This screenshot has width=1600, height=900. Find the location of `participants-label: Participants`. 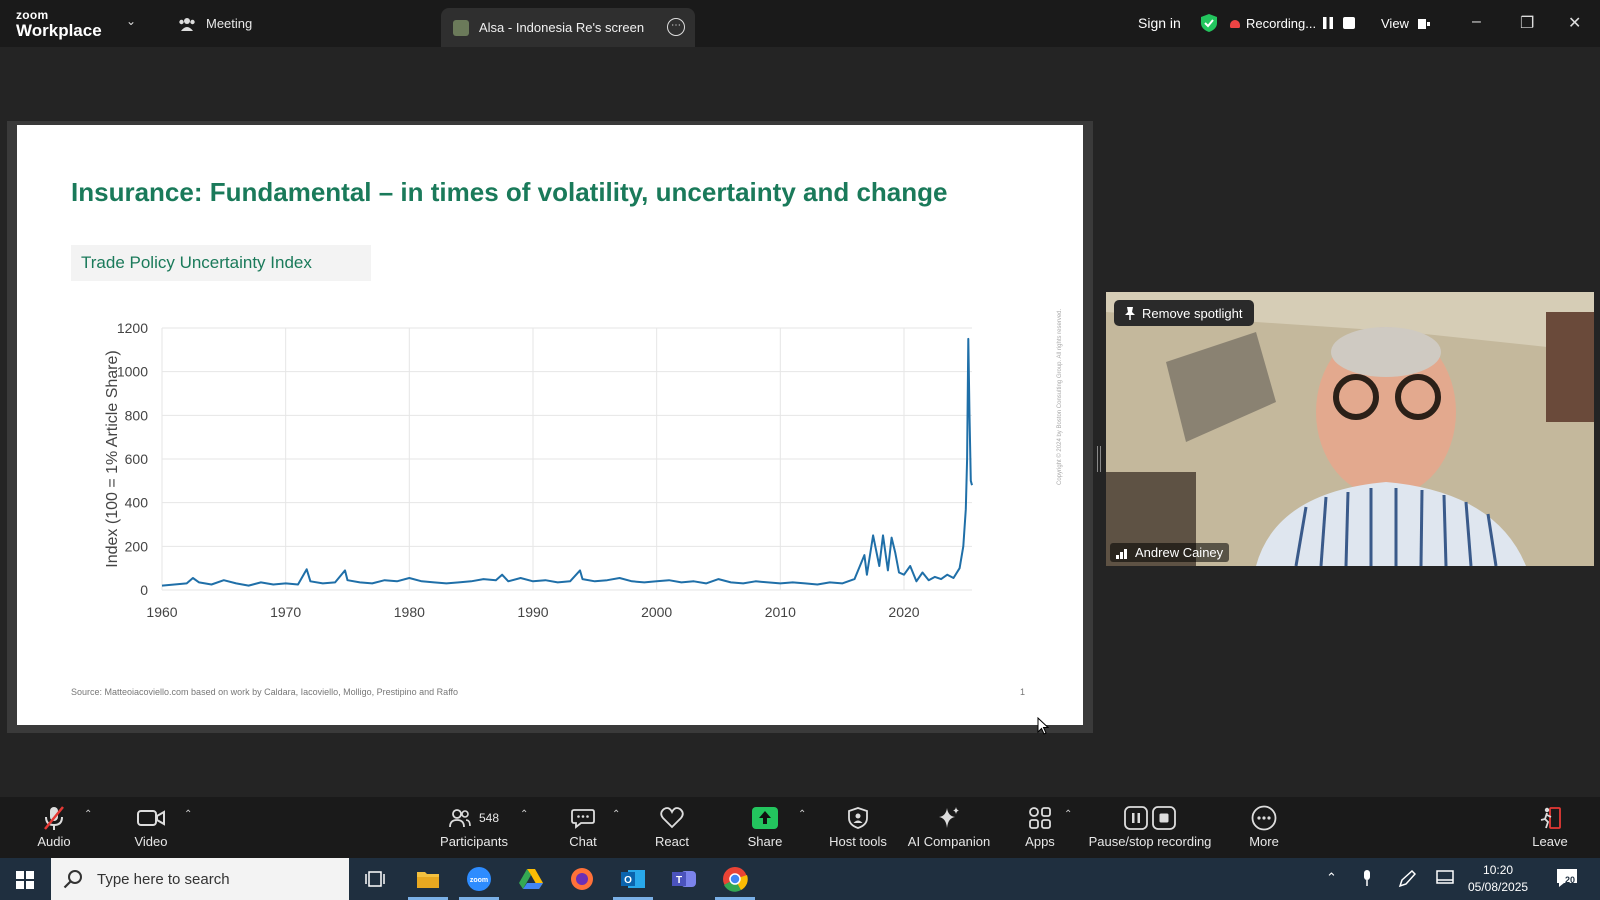

participants-label: Participants is located at coordinates (474, 841).